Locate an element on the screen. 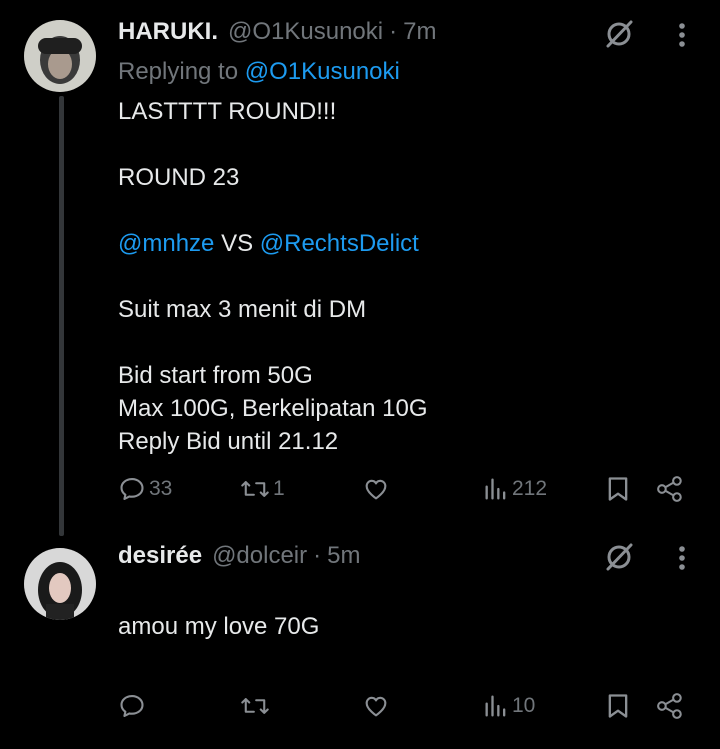 The image size is (720, 749). views-button: 10 is located at coordinates (509, 706).